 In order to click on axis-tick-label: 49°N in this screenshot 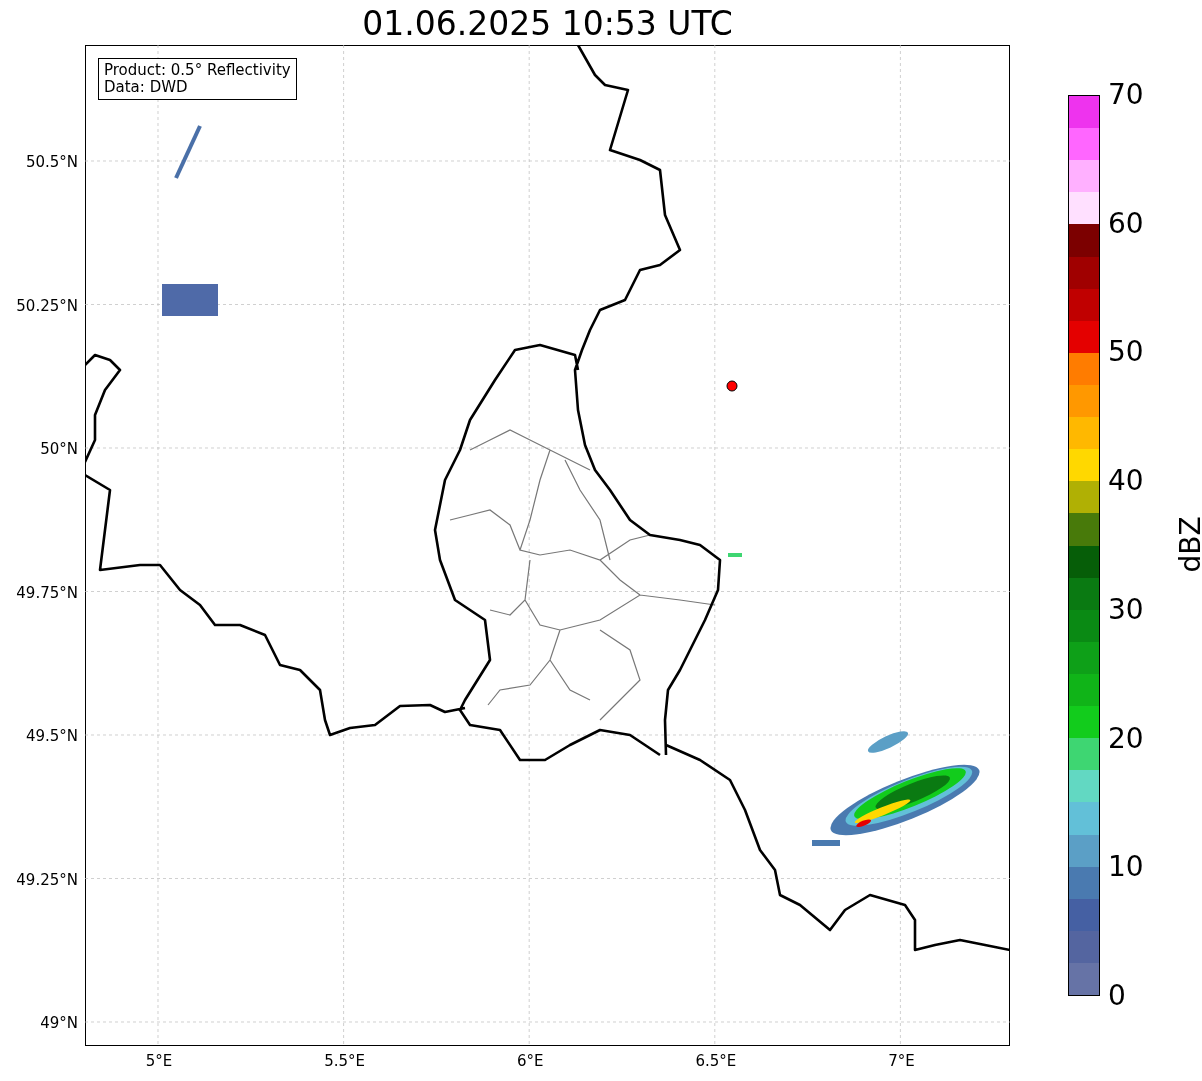, I will do `click(59, 1023)`.